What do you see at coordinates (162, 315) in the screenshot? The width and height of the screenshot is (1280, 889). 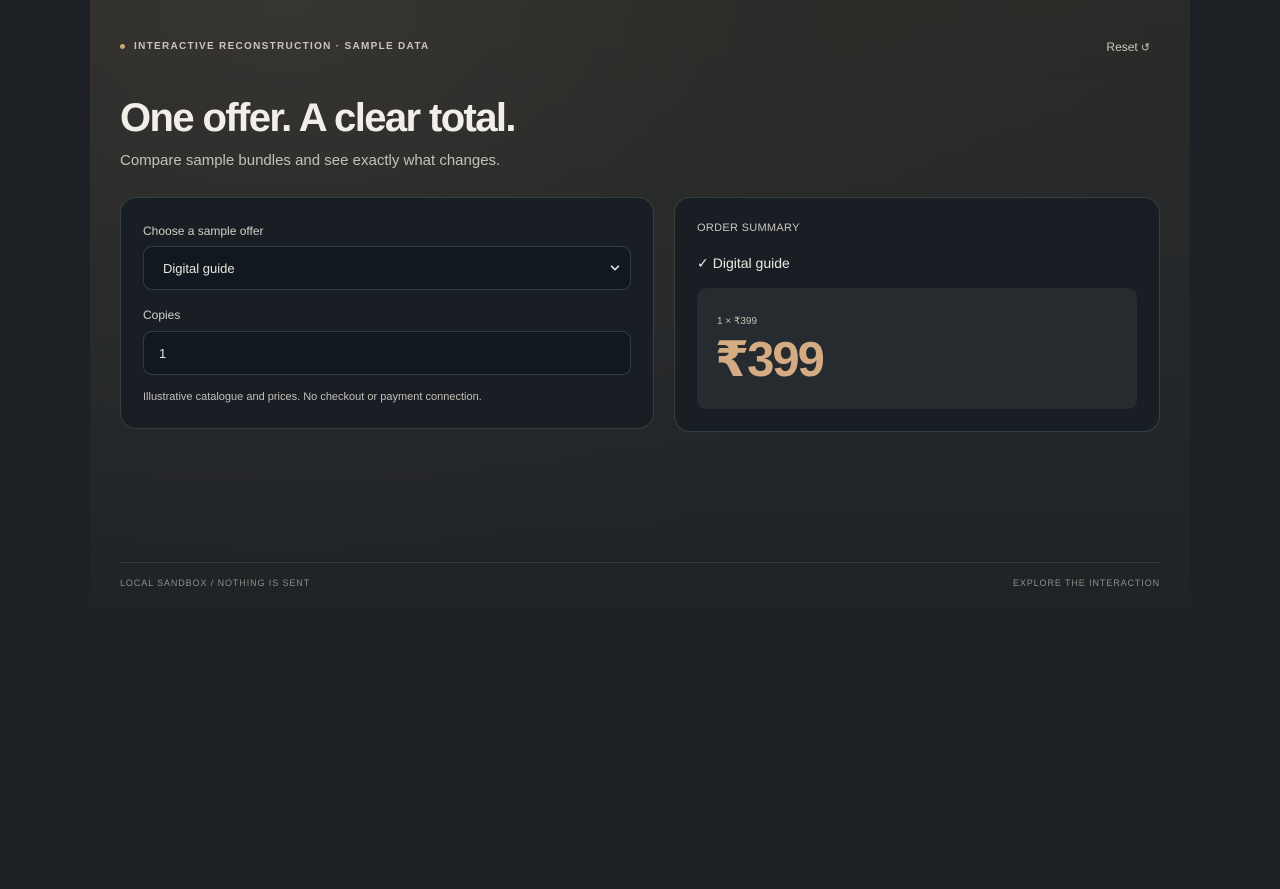 I see `copies-label: Copies` at bounding box center [162, 315].